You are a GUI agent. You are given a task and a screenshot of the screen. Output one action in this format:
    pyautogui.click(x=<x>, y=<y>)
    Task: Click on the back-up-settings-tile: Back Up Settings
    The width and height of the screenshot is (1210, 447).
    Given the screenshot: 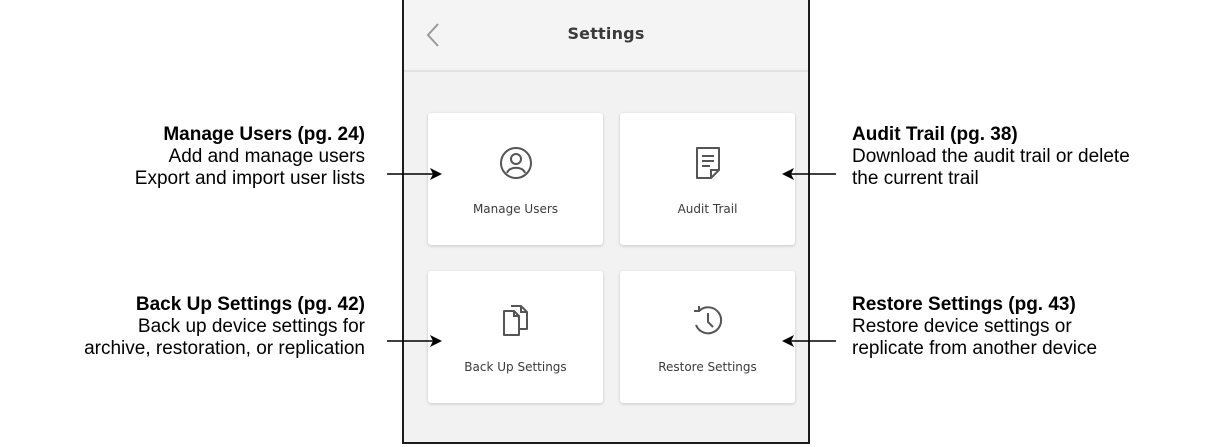 What is the action you would take?
    pyautogui.click(x=515, y=337)
    